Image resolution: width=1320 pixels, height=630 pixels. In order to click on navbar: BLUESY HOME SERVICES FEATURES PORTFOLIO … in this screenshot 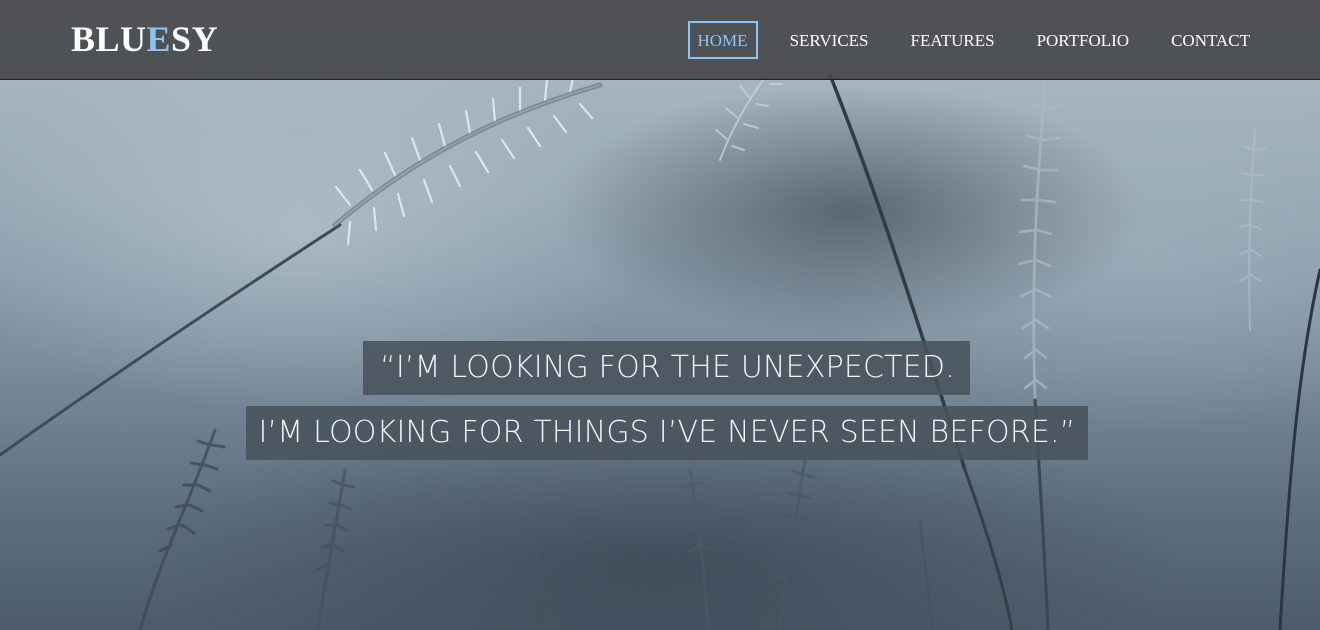, I will do `click(660, 40)`.